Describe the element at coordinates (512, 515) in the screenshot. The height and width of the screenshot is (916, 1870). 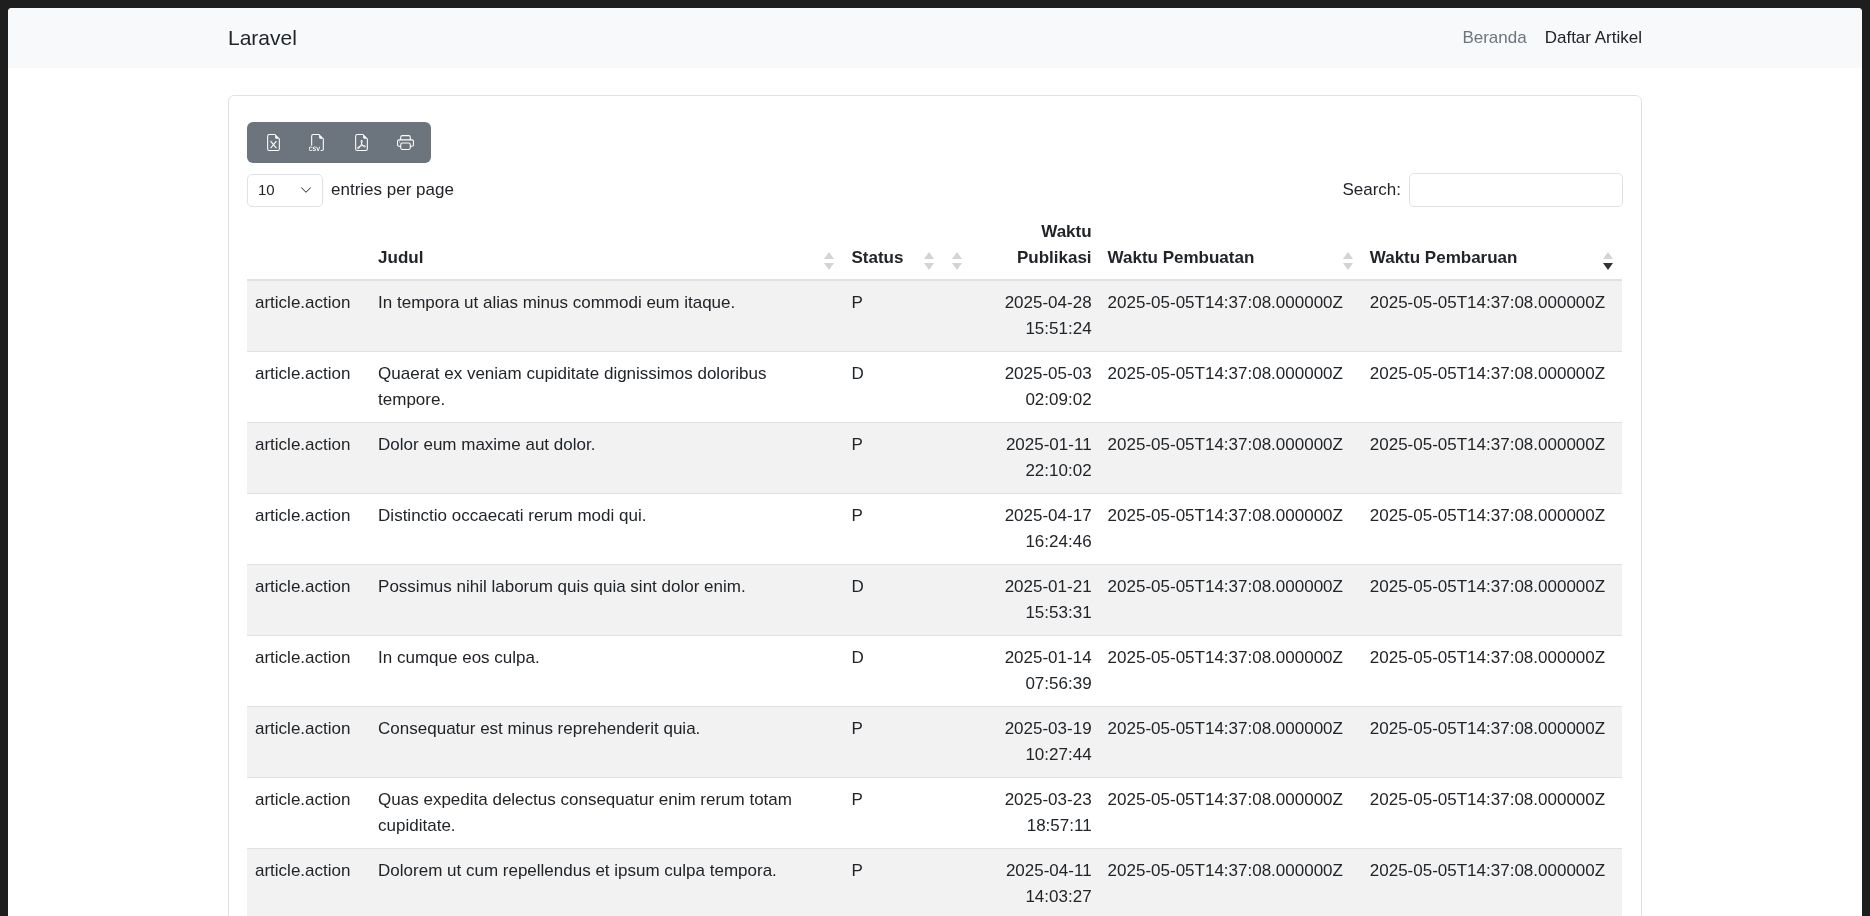
I see `table-cell: Distinctio occaecati rerum modi qui.` at that location.